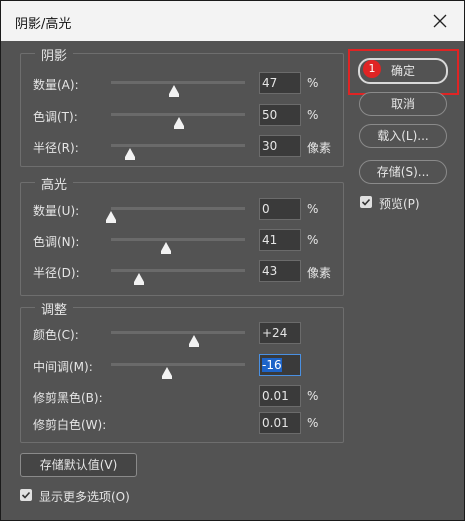 Image resolution: width=465 pixels, height=521 pixels. Describe the element at coordinates (56, 148) in the screenshot. I see `shadows-radius-label: 半径(R):` at that location.